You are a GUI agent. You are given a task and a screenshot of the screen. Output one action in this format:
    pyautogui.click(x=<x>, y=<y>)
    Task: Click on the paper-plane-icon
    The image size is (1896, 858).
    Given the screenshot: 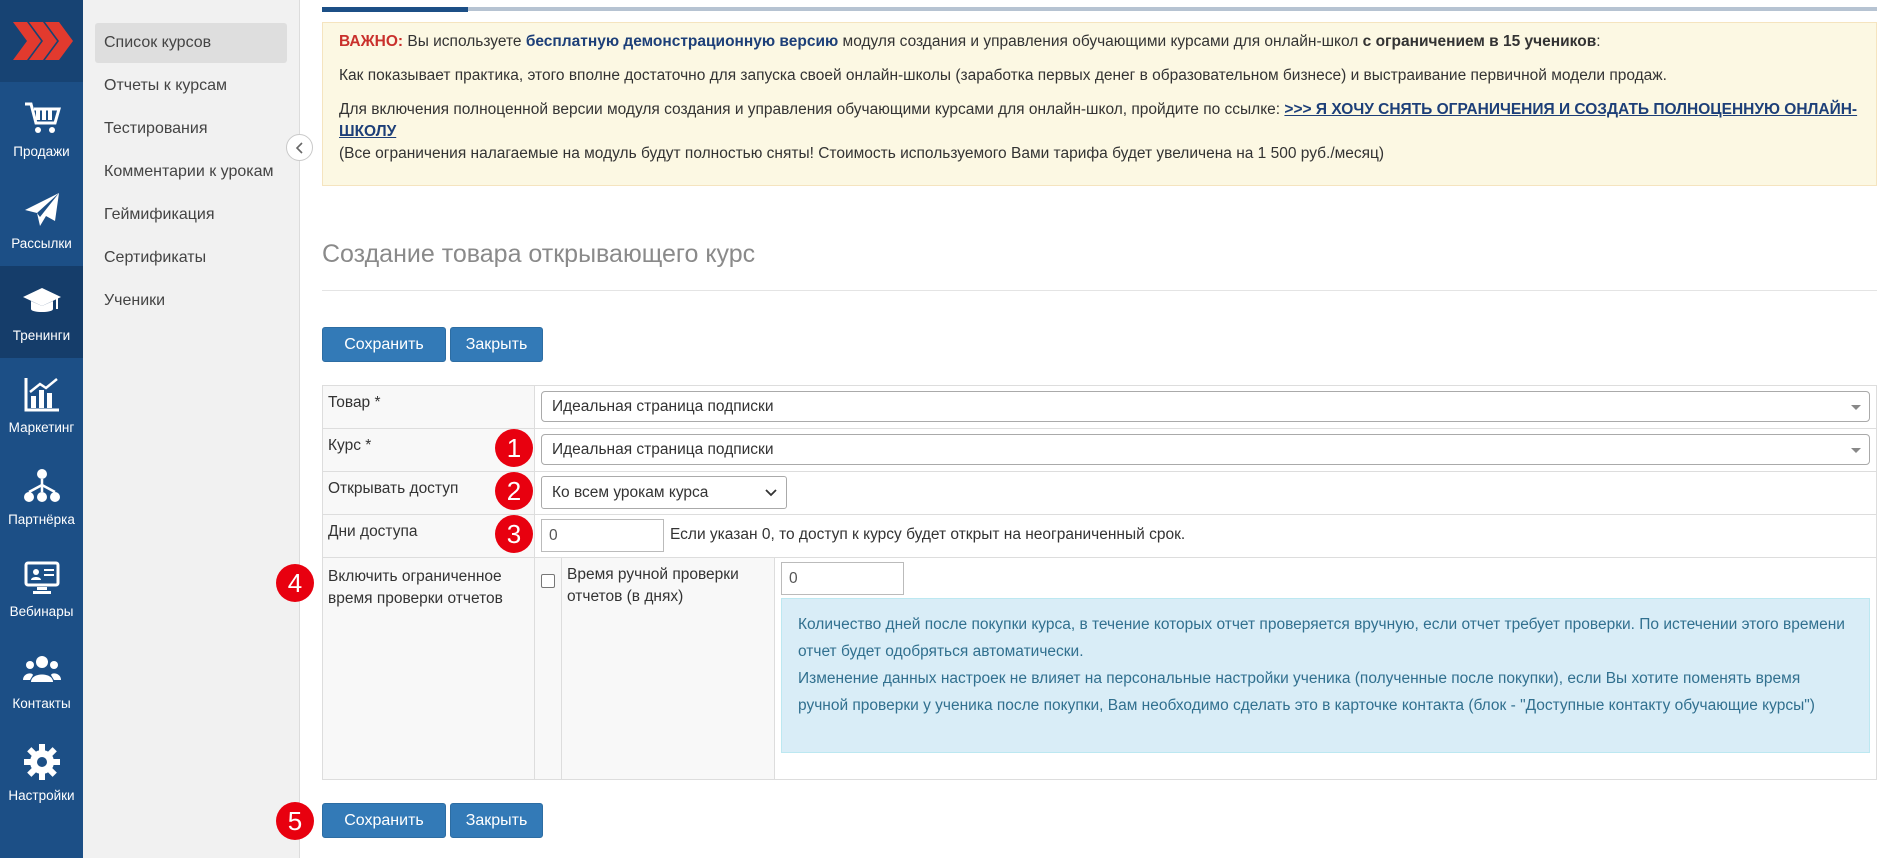 What is the action you would take?
    pyautogui.click(x=41, y=209)
    